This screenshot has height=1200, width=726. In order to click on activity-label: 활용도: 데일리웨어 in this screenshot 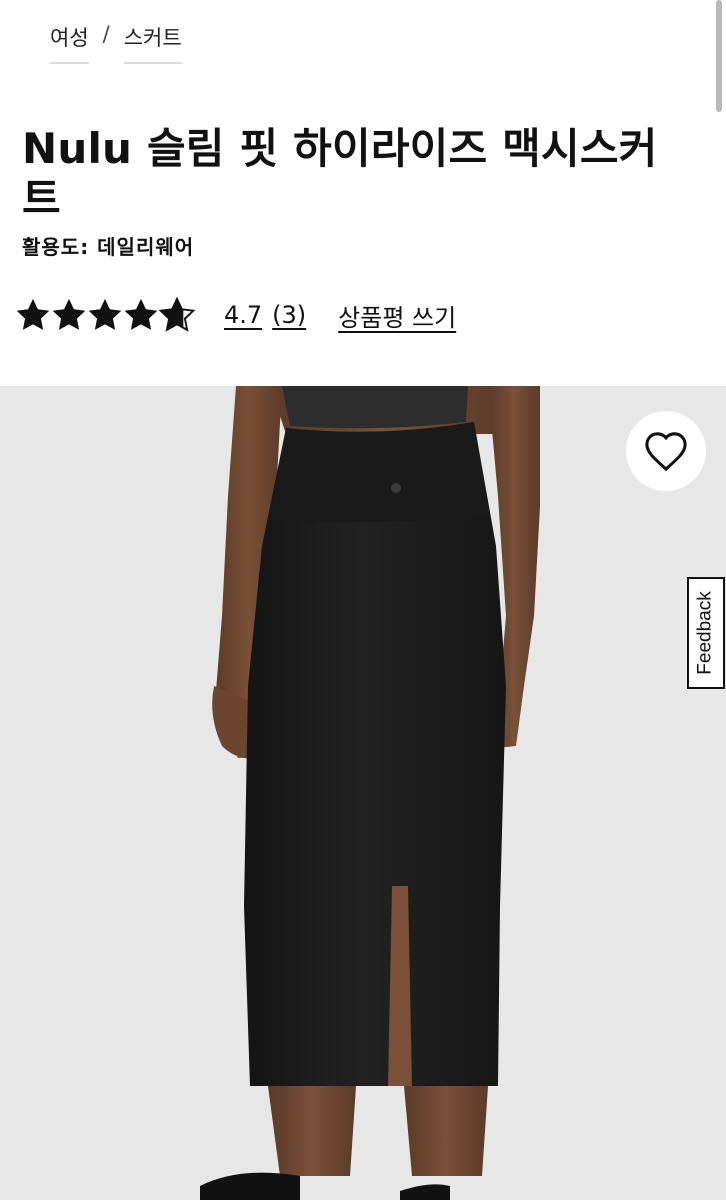, I will do `click(108, 247)`.